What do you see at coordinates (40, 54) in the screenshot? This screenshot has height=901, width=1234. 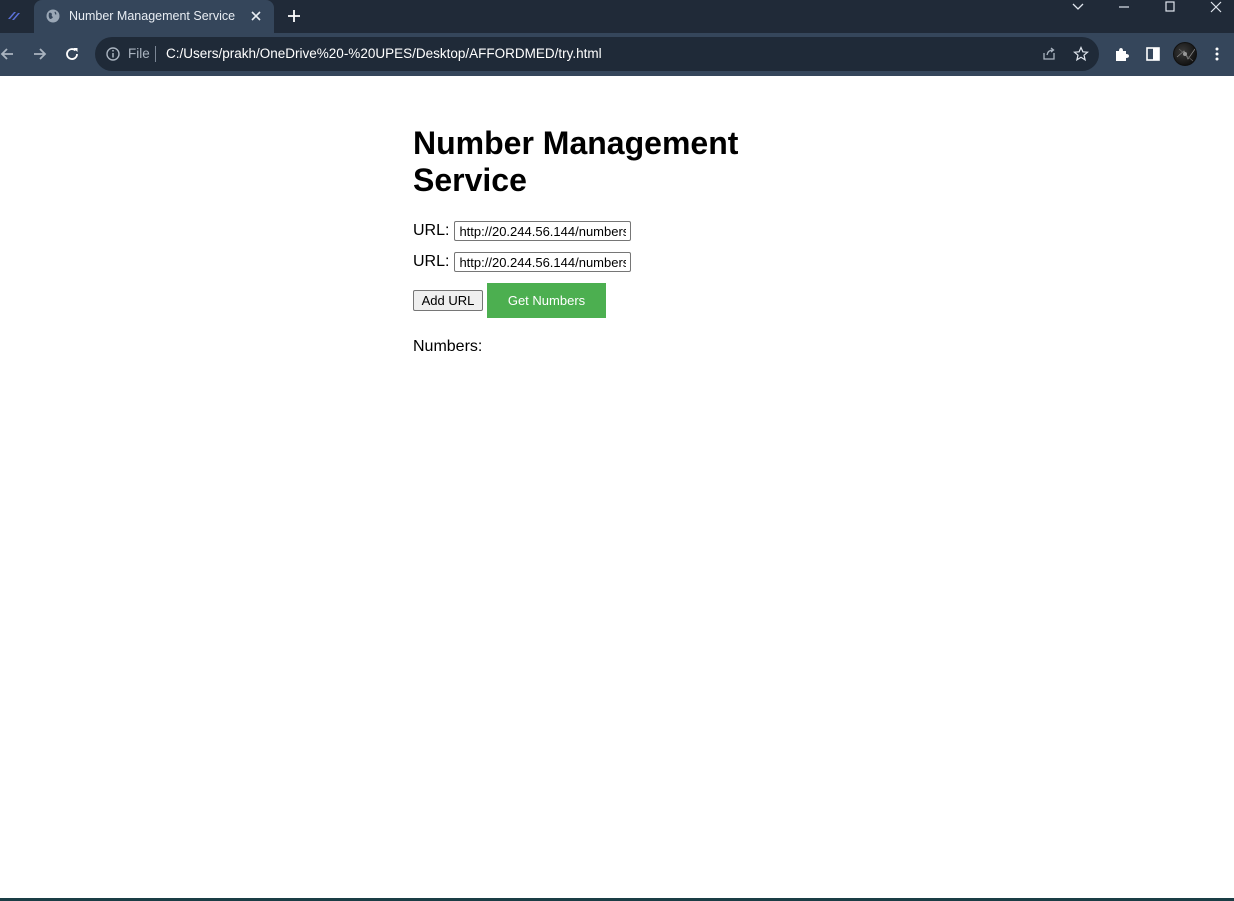 I see `forward-arrow-icon` at bounding box center [40, 54].